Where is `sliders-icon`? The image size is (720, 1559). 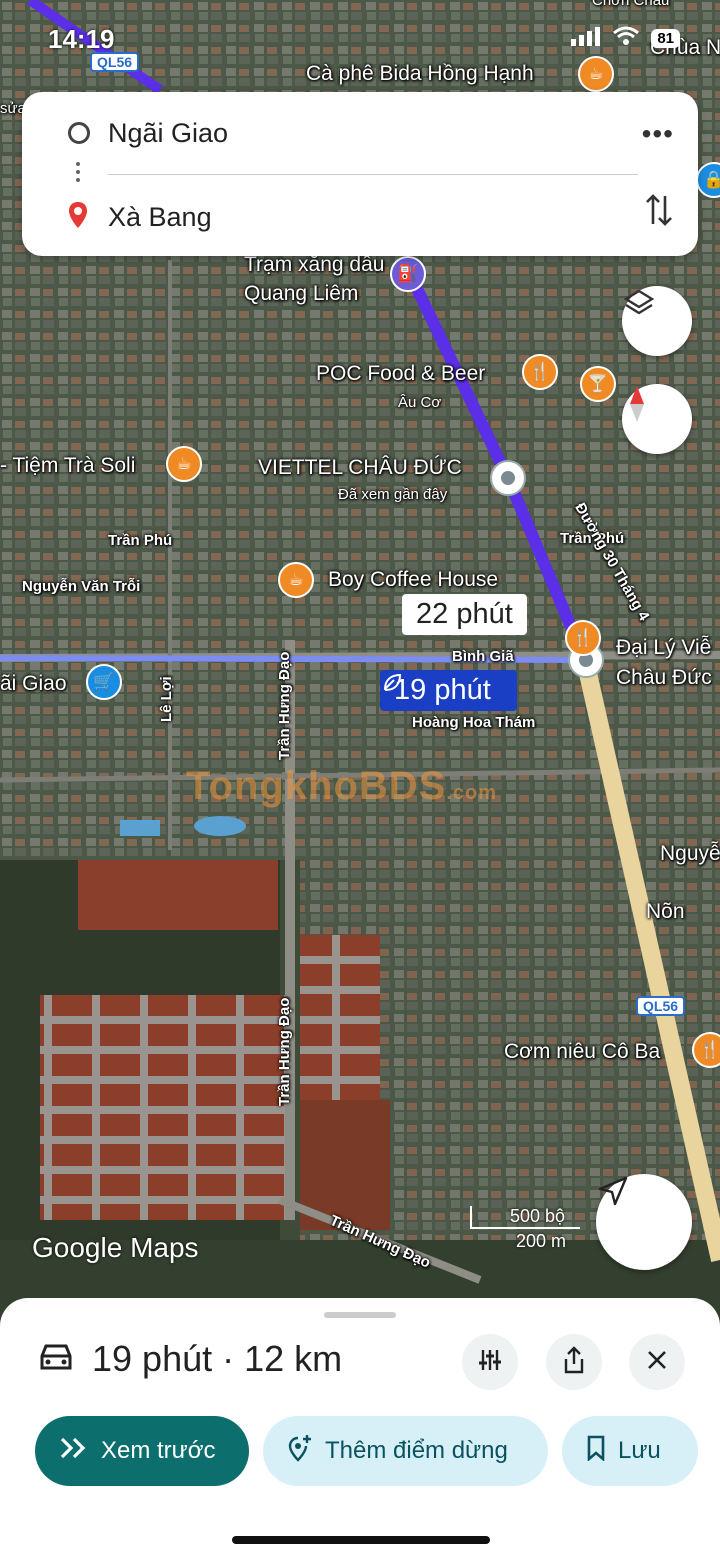 sliders-icon is located at coordinates (490, 1362).